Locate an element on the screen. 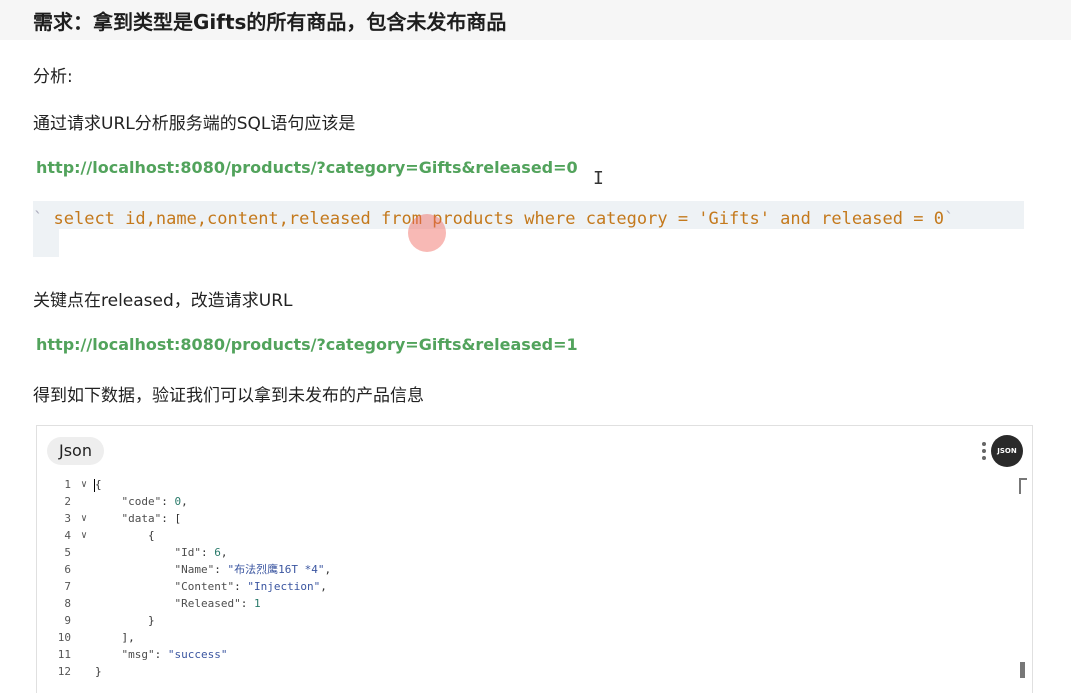 This screenshot has width=1071, height=693. result-text: 得到如下数据，验证我们可以拿到未发布的产品信息 is located at coordinates (228, 396).